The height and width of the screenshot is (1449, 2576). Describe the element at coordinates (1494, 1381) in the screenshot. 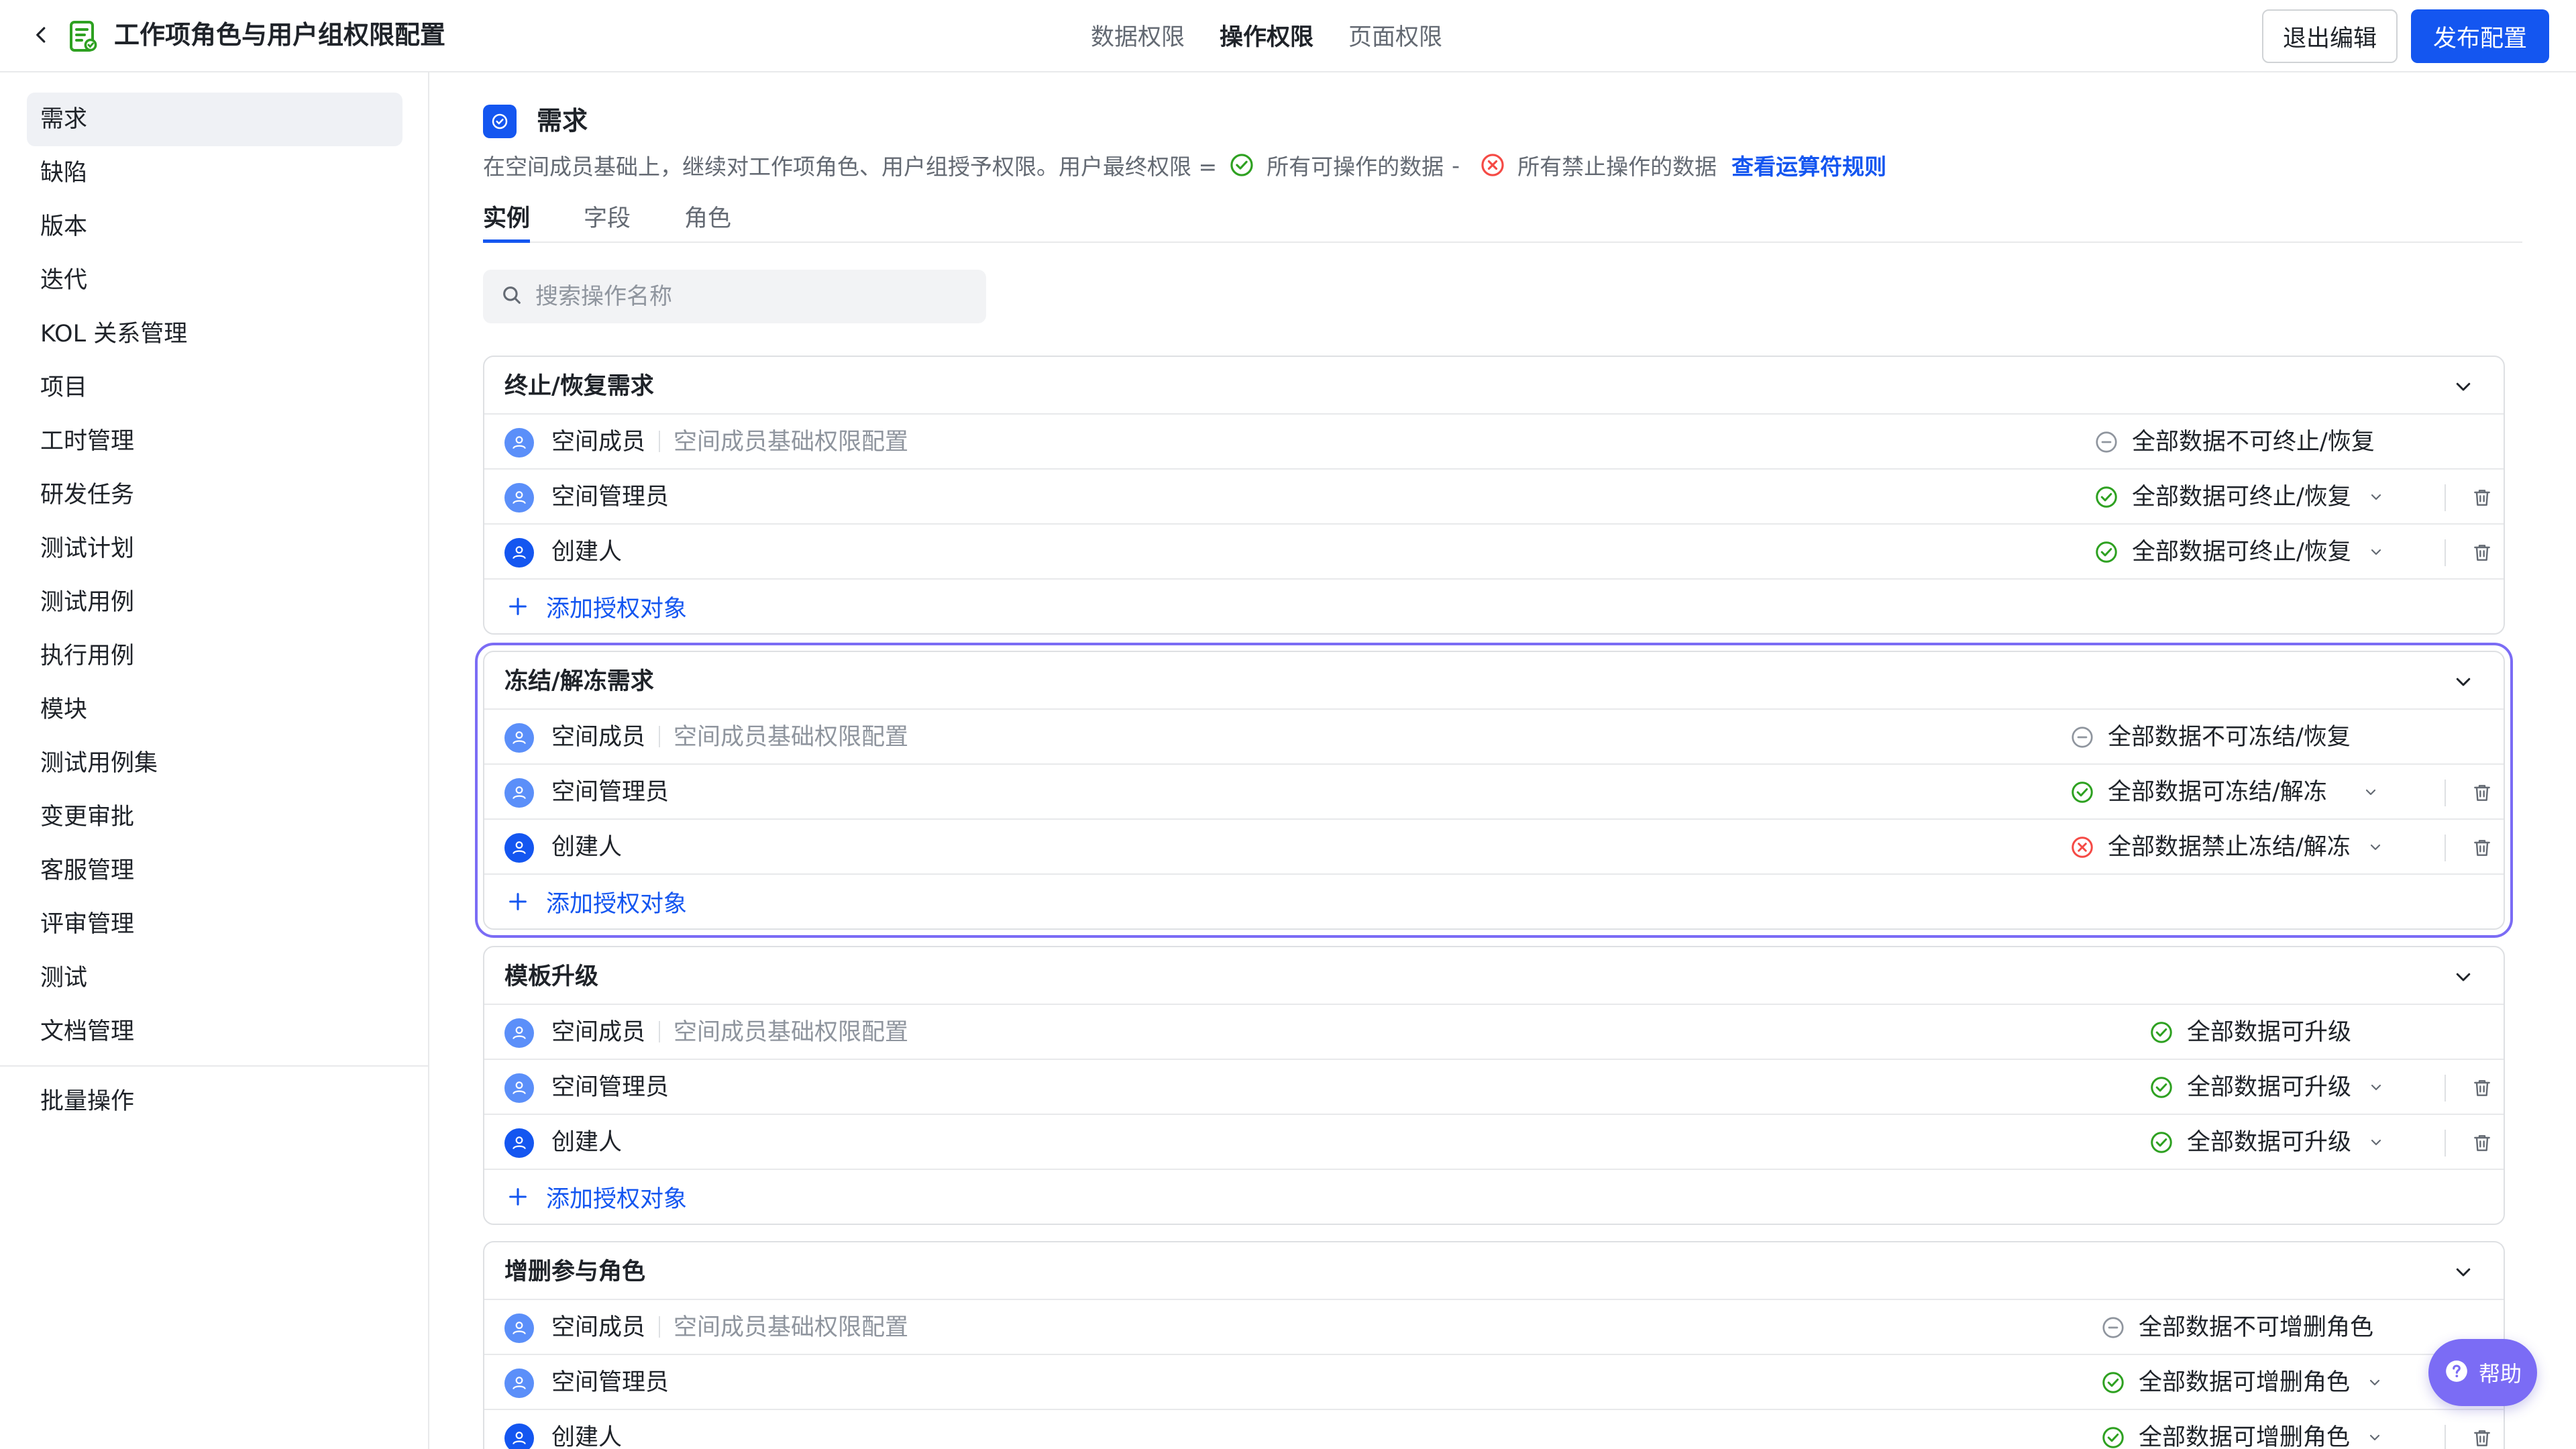

I see `table-row: 空间管理员 全部数据可增删角色` at that location.